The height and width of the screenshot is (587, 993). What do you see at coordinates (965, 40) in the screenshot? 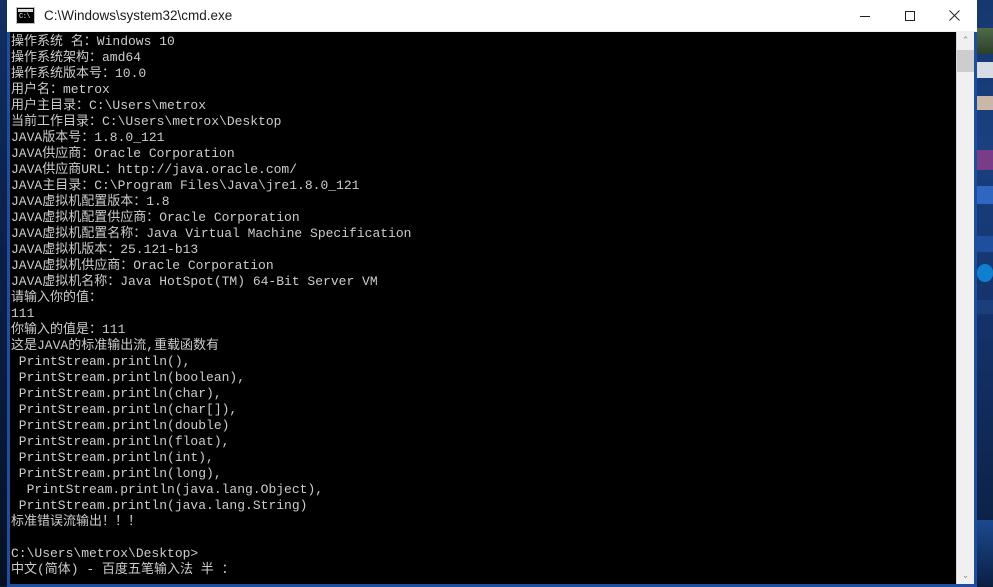
I see `scroll-up-icon: ⌃` at bounding box center [965, 40].